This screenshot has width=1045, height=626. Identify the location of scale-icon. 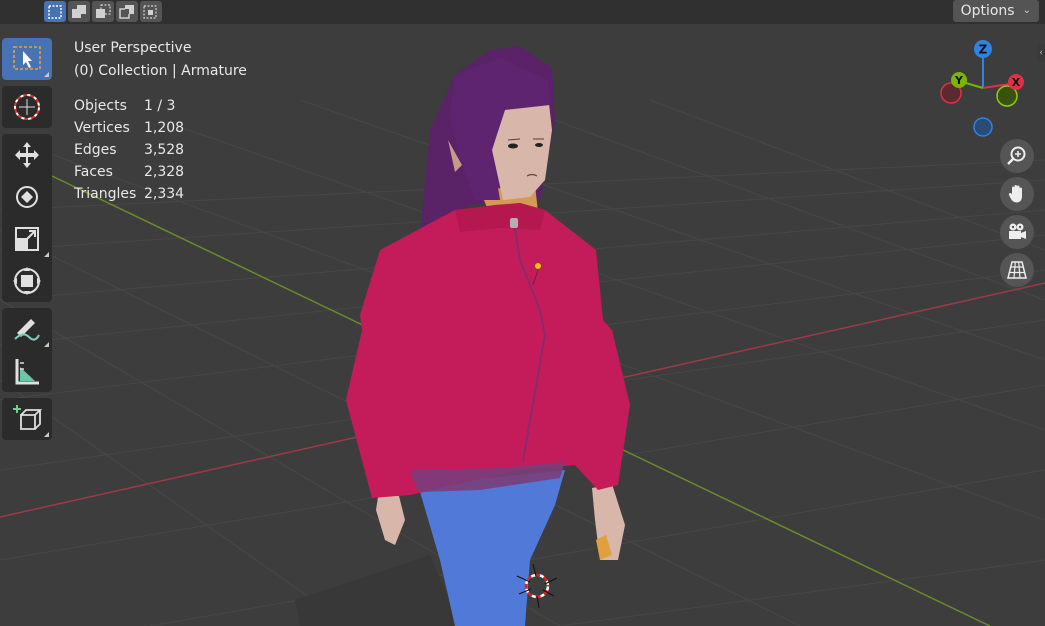
(27, 239).